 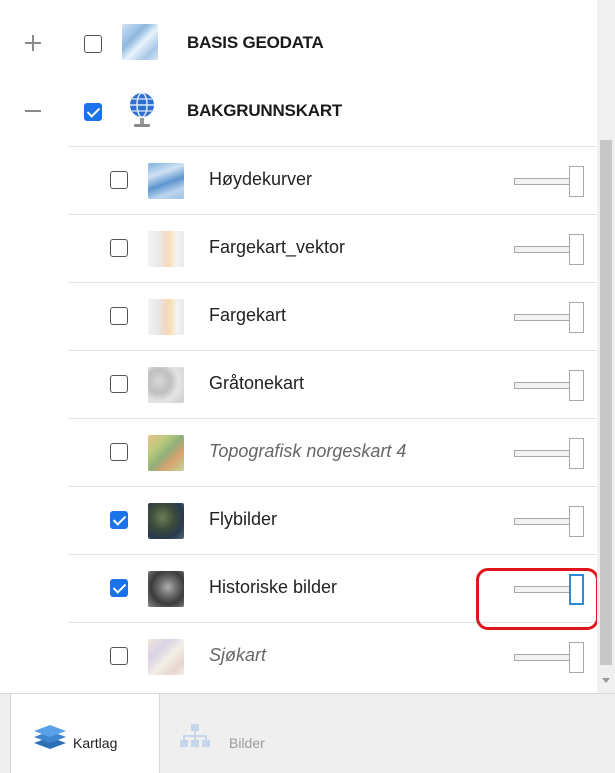 I want to click on topografisk-thumbnail-icon, so click(x=166, y=453).